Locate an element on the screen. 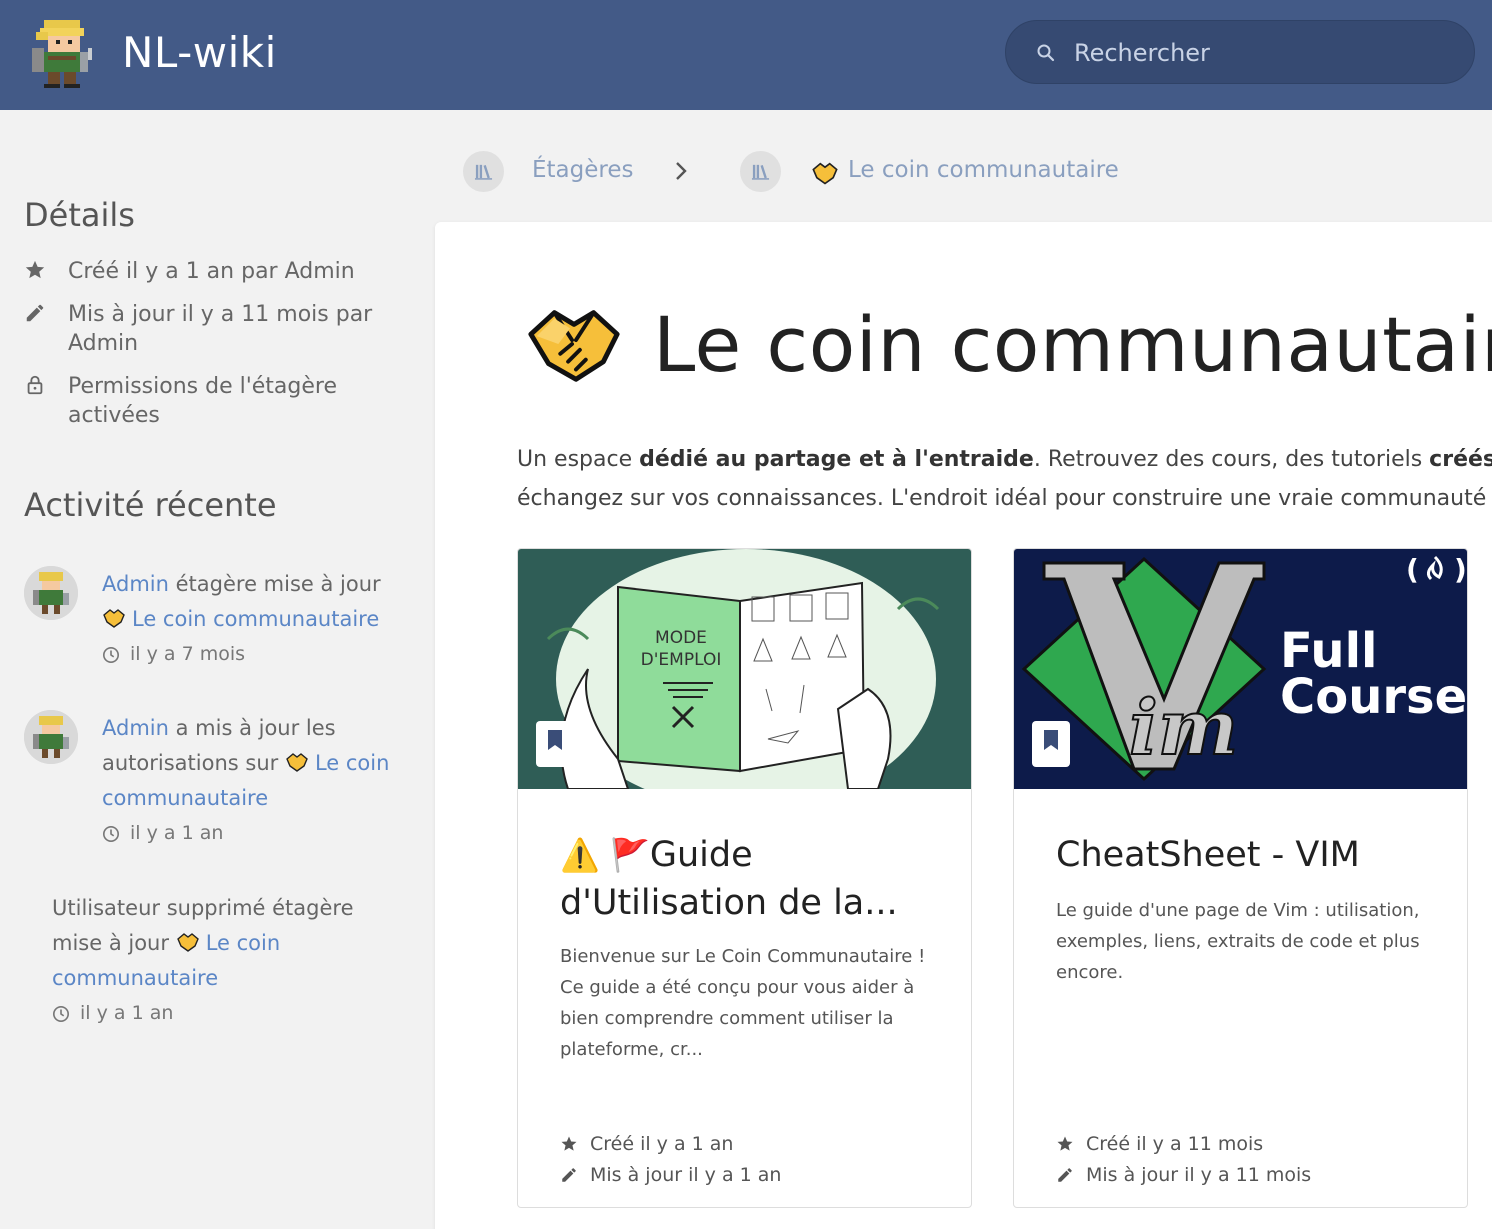 This screenshot has width=1492, height=1229. breadcrumb-current: Le coin communautaire is located at coordinates (983, 170).